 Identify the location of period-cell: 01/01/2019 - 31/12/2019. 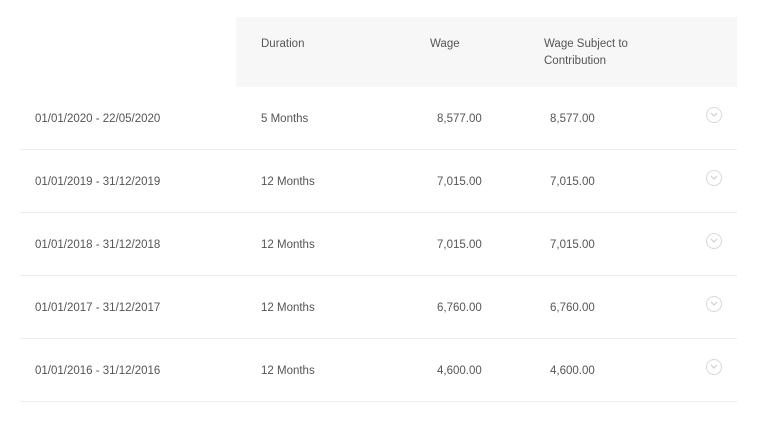
(98, 182).